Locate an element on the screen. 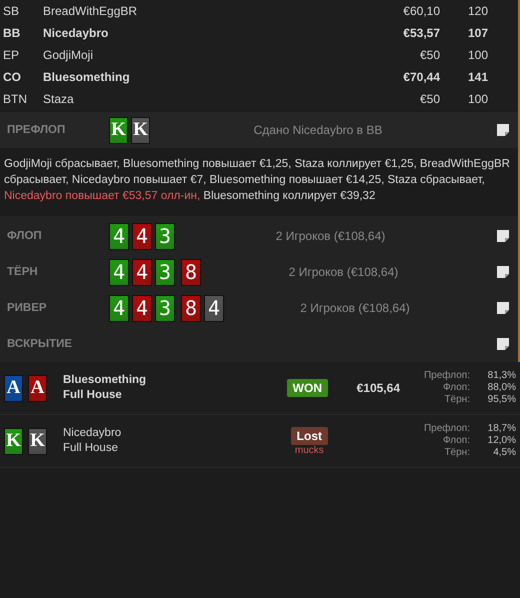 The height and width of the screenshot is (598, 520). equity-value: 88,0% is located at coordinates (501, 388).